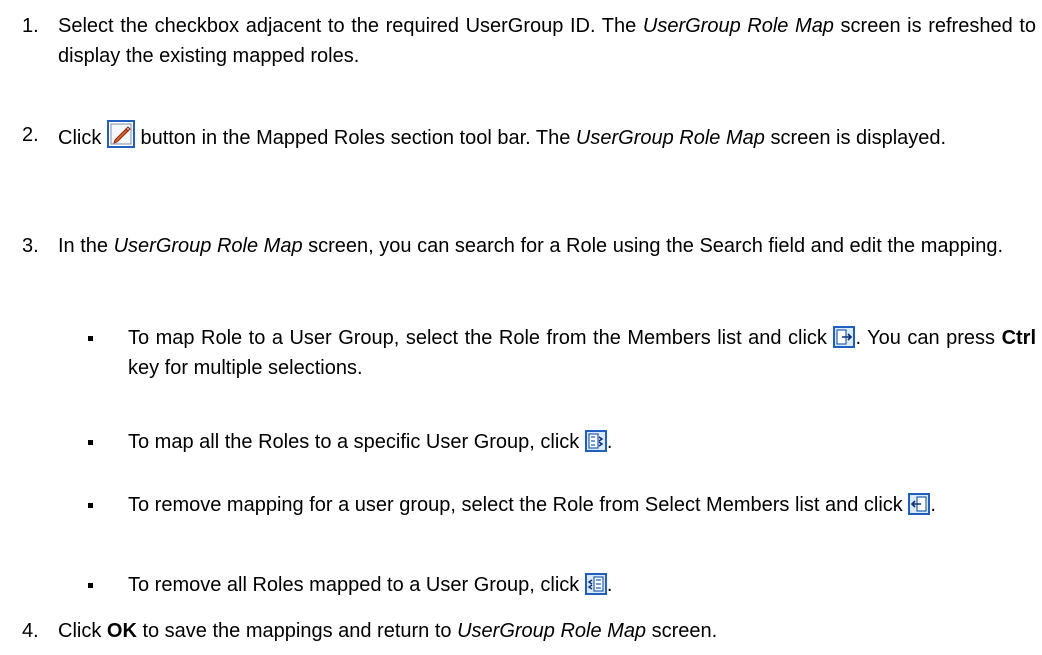  Describe the element at coordinates (30, 246) in the screenshot. I see `step-number: 3.` at that location.